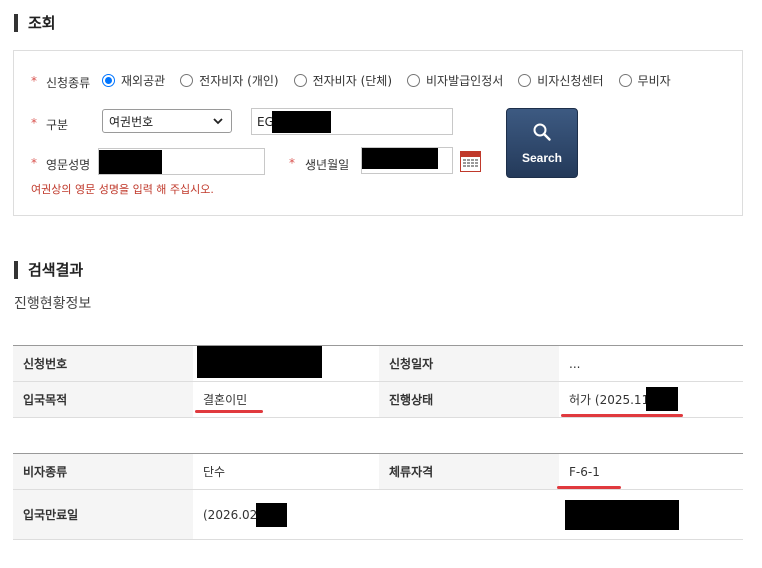  I want to click on table-header-cell: 비자종류, so click(103, 471).